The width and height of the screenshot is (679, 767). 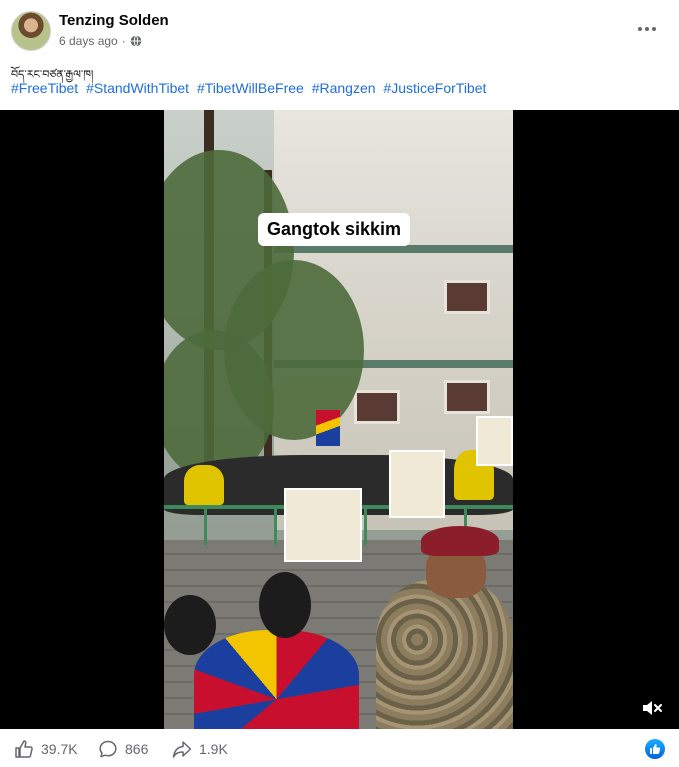 I want to click on comment-icon, so click(x=108, y=749).